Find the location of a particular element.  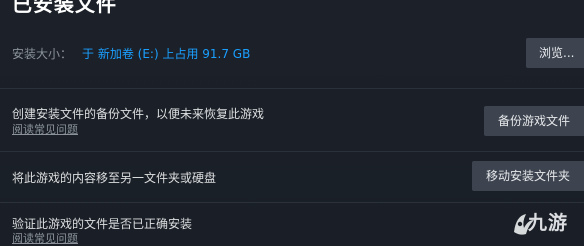

backup-description: 创建安装文件的备份文件，以便未来恢复此游戏 is located at coordinates (138, 114).